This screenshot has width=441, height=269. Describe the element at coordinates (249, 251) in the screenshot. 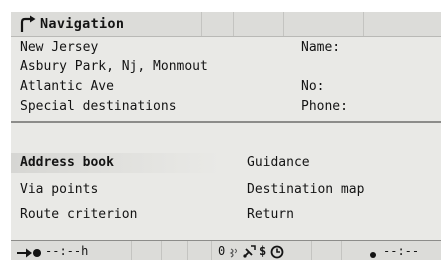

I see `gps-satellite-icon` at that location.